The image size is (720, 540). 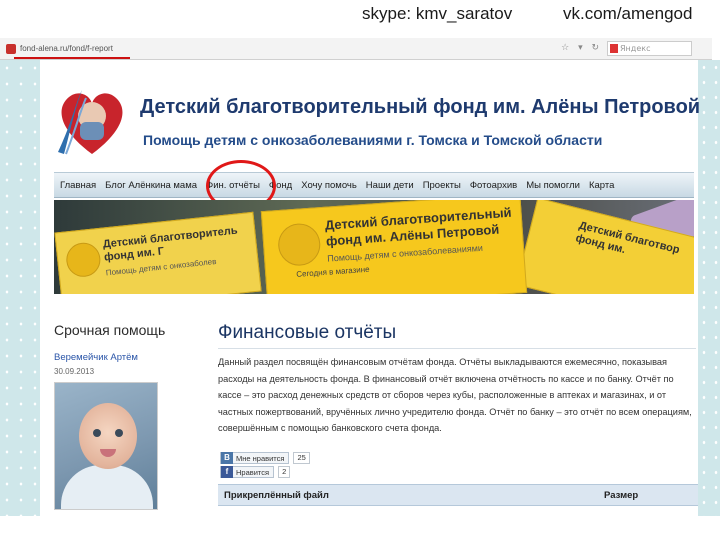 What do you see at coordinates (307, 332) in the screenshot?
I see `page-title: Финансовые отчёты` at bounding box center [307, 332].